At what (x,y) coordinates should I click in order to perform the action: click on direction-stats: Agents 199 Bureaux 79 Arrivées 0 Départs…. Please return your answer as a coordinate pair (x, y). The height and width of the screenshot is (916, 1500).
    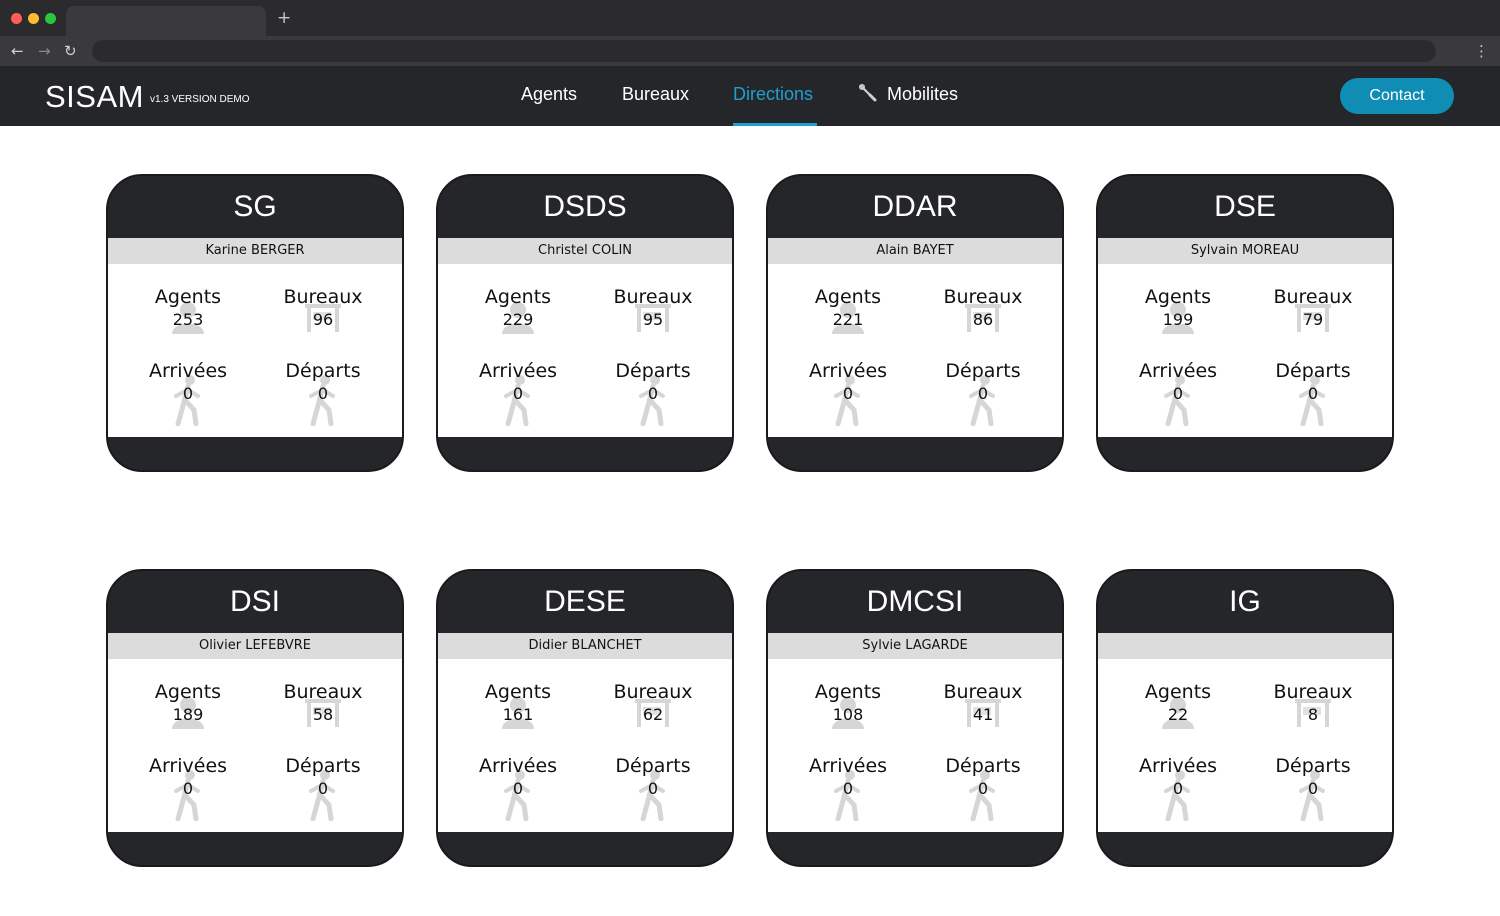
    Looking at the image, I should click on (1245, 350).